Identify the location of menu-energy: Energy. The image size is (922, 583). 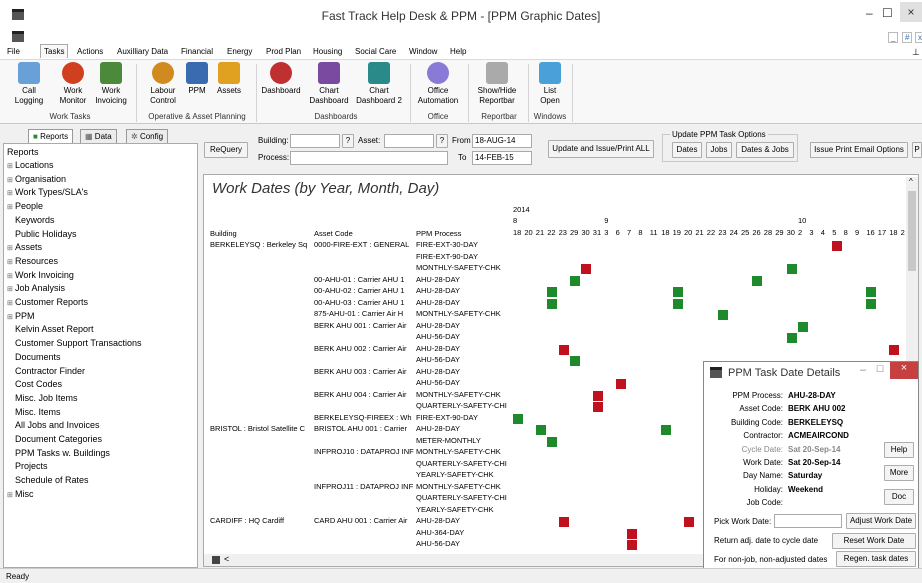
(239, 51).